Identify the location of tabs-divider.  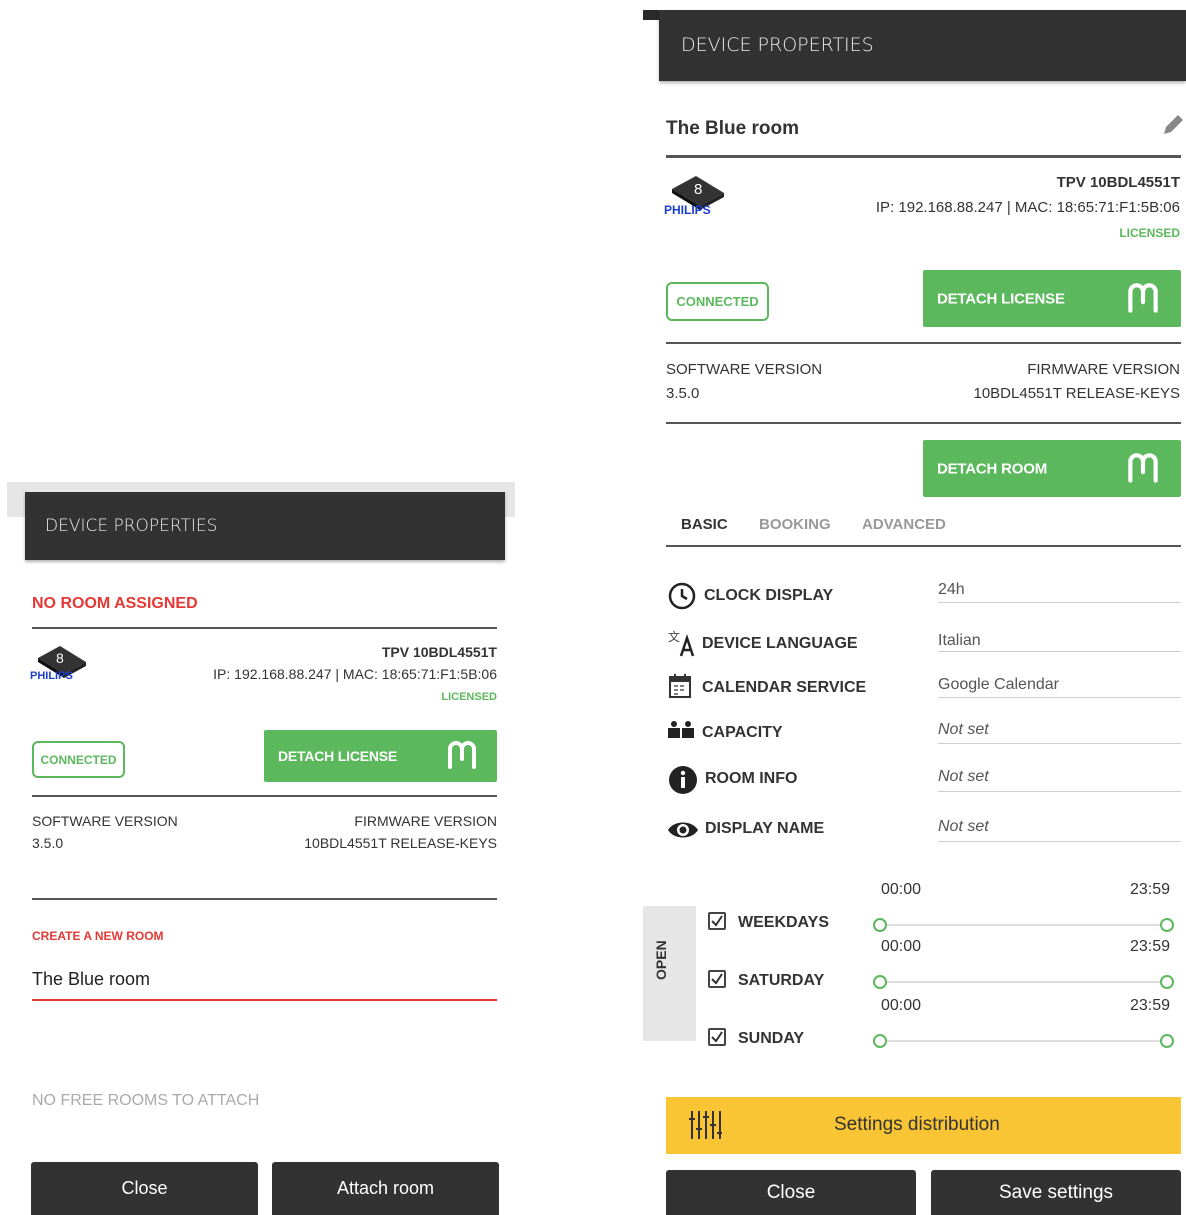
(923, 546).